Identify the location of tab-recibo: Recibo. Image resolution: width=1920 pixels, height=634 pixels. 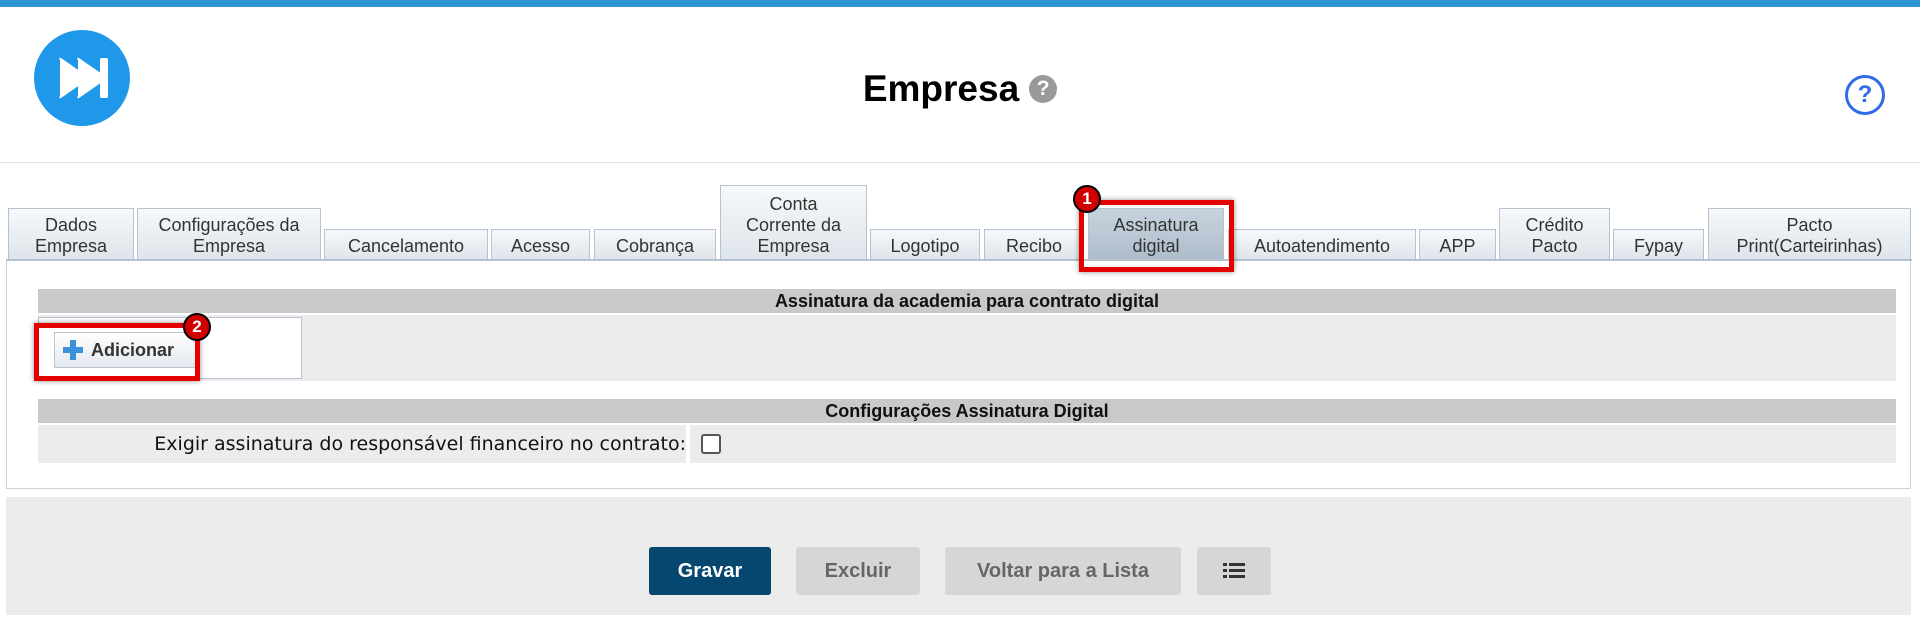
(1034, 244).